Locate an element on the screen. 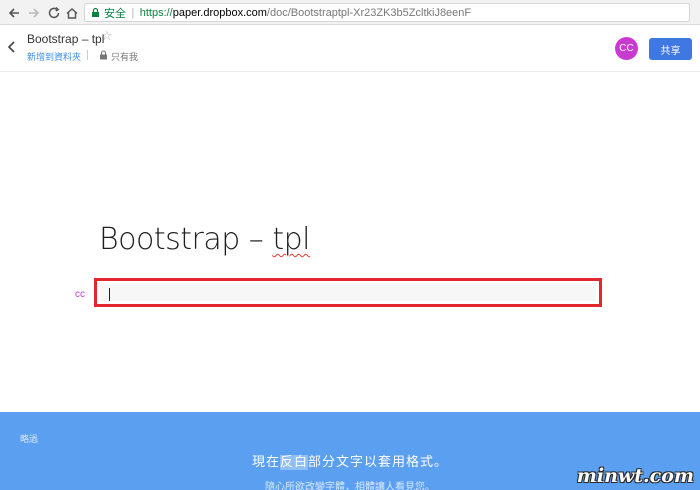  url-path: /doc/Bootstraptpl-Xr23ZK3b5ZcltkiJ8eenF is located at coordinates (369, 12).